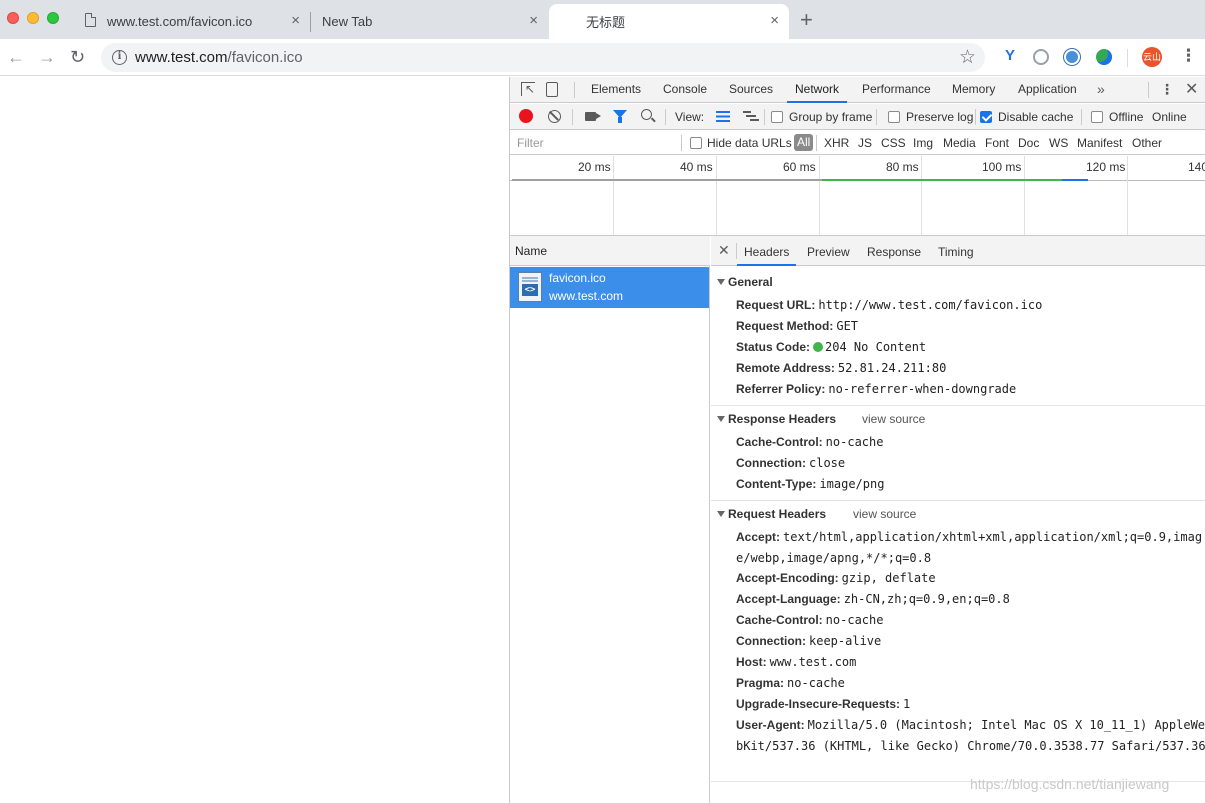 The width and height of the screenshot is (1205, 803). What do you see at coordinates (90, 20) in the screenshot?
I see `document-icon` at bounding box center [90, 20].